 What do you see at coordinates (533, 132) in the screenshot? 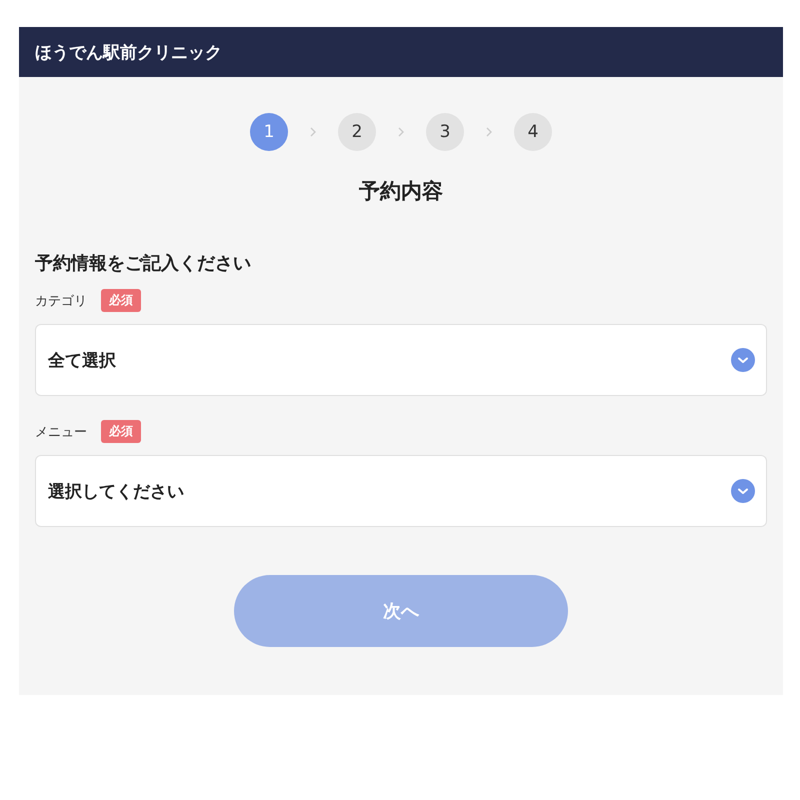
I see `step-indicator: 4` at bounding box center [533, 132].